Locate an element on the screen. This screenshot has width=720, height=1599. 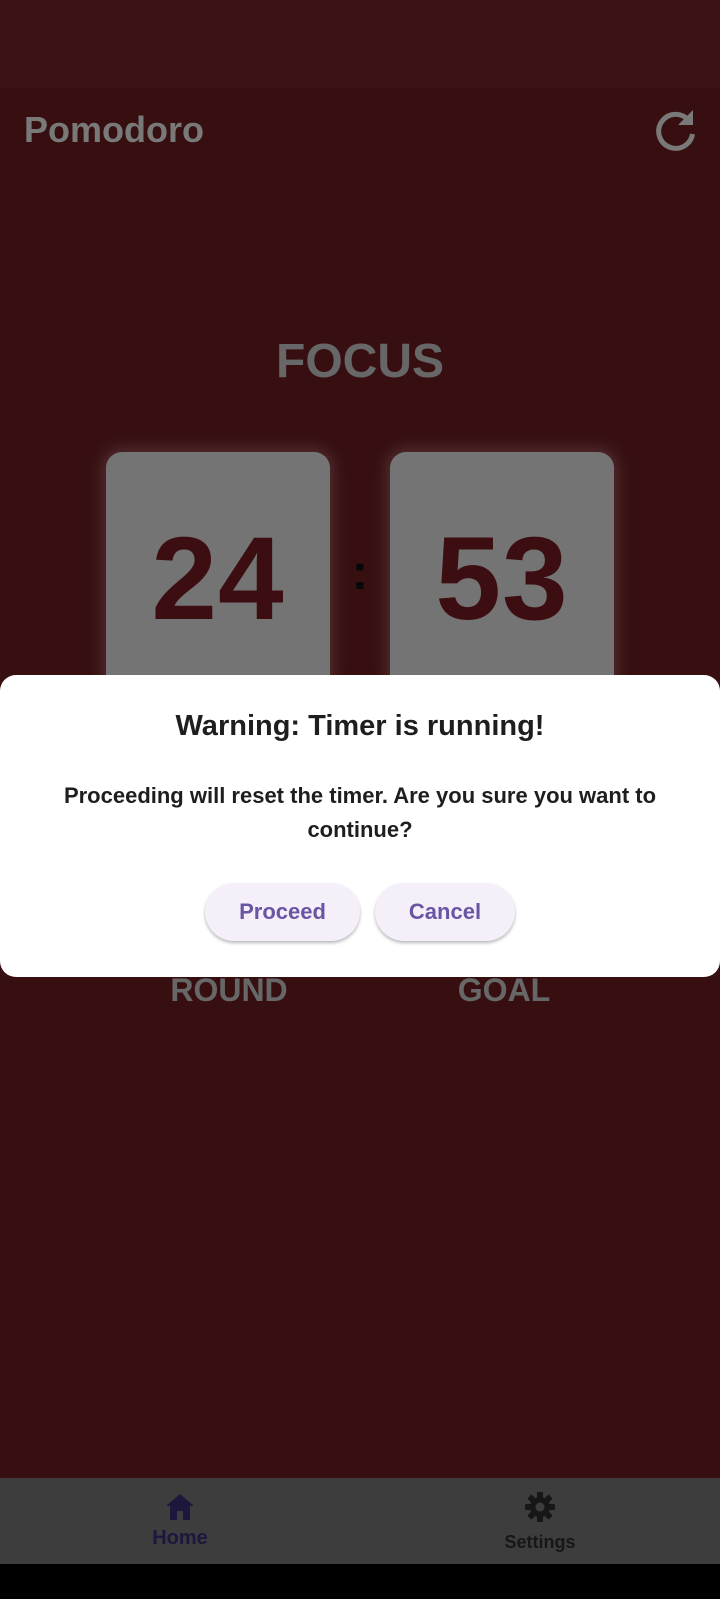
dialog-title: Warning: Timer is running! is located at coordinates (360, 726).